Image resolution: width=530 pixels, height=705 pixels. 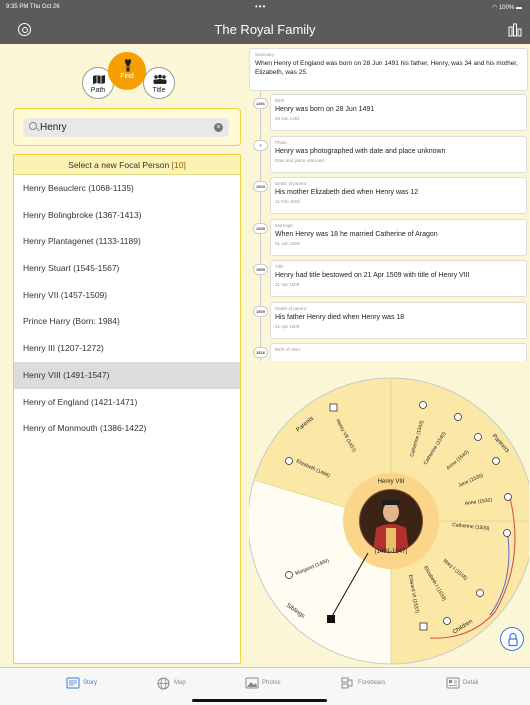 I want to click on person-row: Prince Harry (Born: 1984), so click(x=127, y=321).